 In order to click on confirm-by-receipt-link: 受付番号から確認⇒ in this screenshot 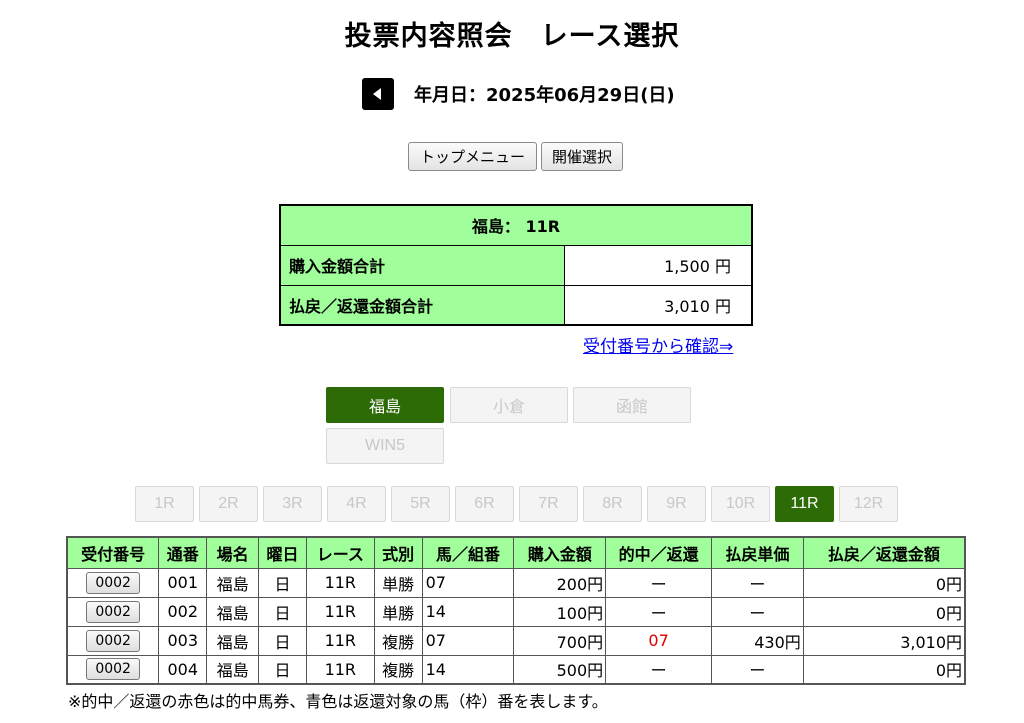, I will do `click(658, 344)`.